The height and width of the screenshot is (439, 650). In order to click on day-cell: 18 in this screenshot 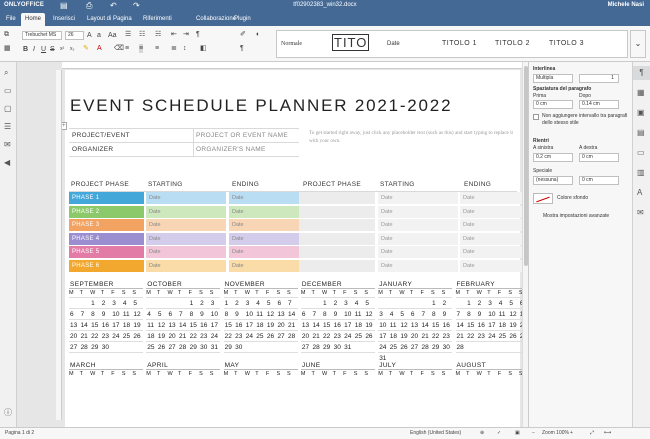, I will do `click(127, 325)`.